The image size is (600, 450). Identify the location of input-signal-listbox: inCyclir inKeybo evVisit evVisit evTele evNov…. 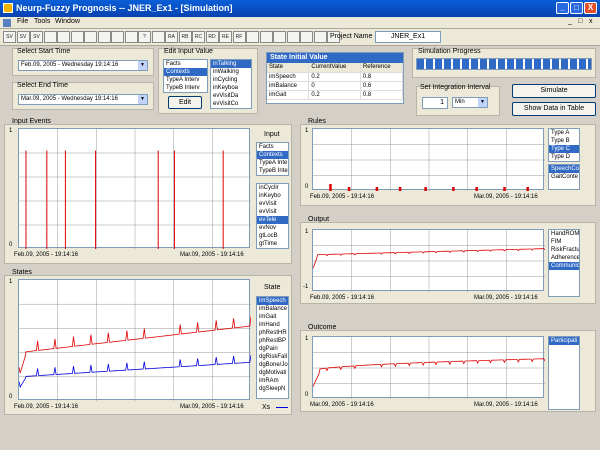
(272, 216).